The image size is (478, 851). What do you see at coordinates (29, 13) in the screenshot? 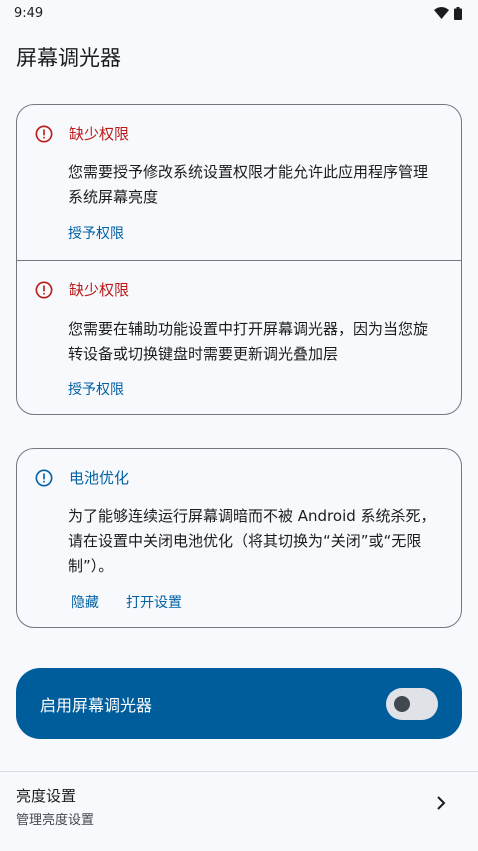
I see `status-time: 9:49` at bounding box center [29, 13].